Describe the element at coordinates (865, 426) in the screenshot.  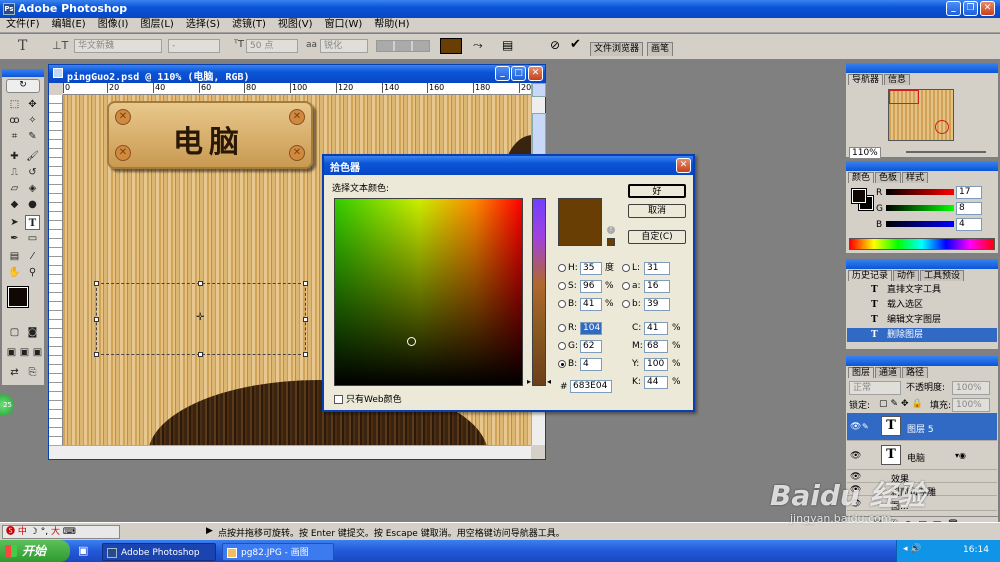
I see `brush-link-icon: ✎` at that location.